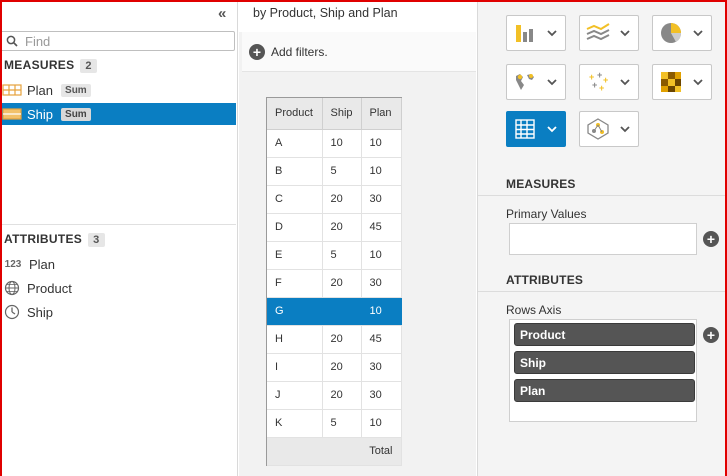  I want to click on add-row-attribute-icon: +, so click(711, 335).